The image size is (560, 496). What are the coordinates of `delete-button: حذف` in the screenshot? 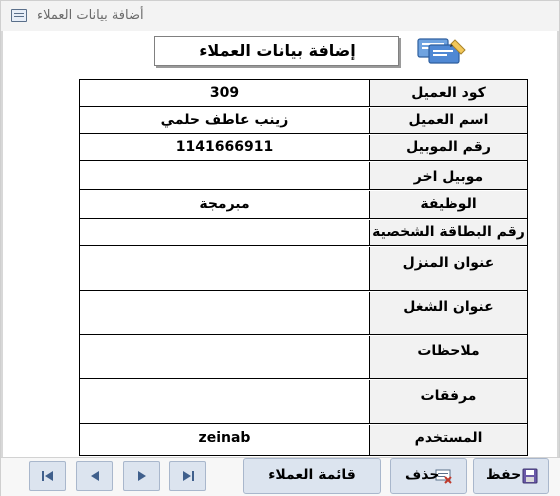 It's located at (428, 476).